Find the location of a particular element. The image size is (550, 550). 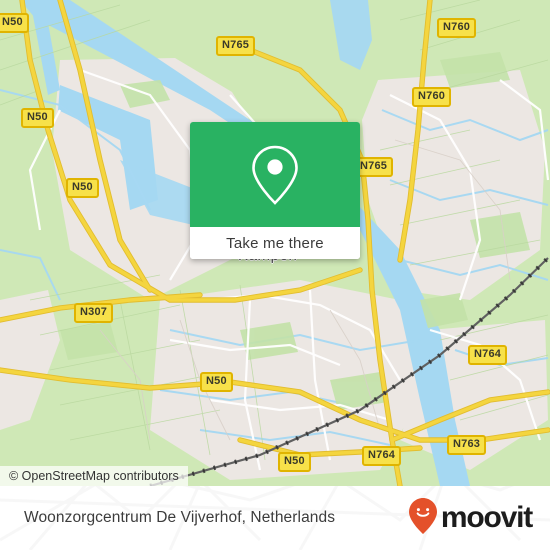

moovit-logo: moovit is located at coordinates (470, 518).